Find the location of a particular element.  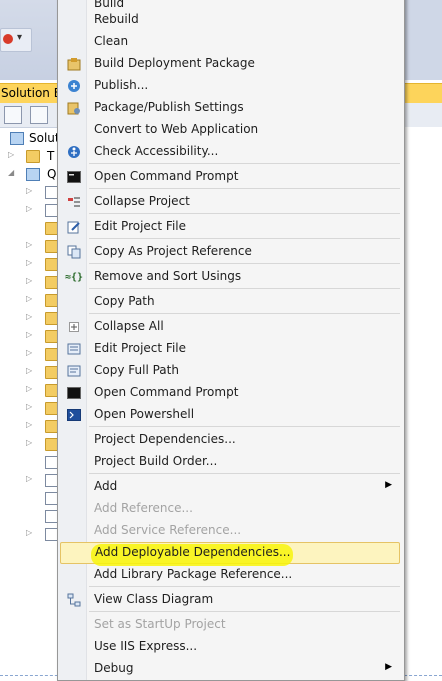

menu-item-clean: Clean is located at coordinates (230, 42).